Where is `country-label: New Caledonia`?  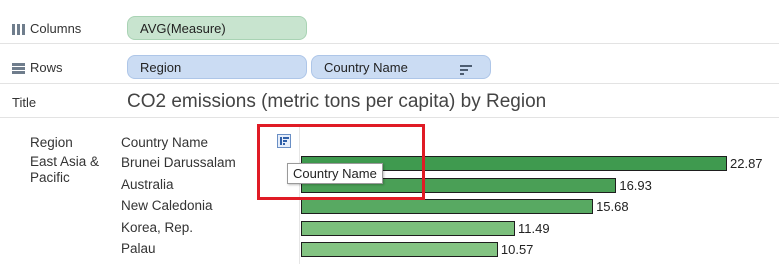 country-label: New Caledonia is located at coordinates (167, 205).